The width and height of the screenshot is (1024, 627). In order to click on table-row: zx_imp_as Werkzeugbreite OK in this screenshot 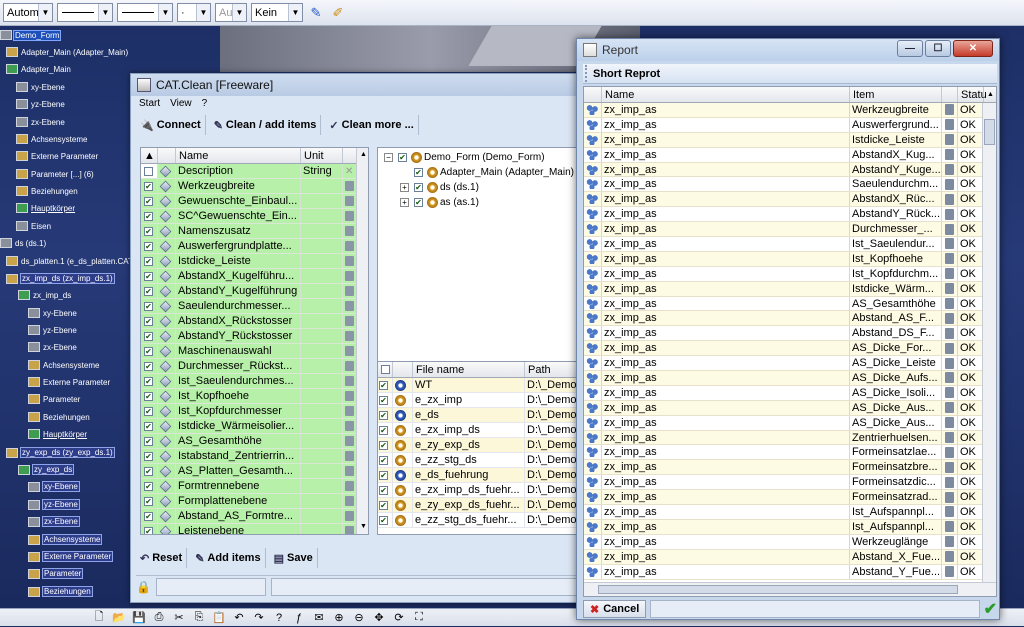, I will do `click(790, 110)`.